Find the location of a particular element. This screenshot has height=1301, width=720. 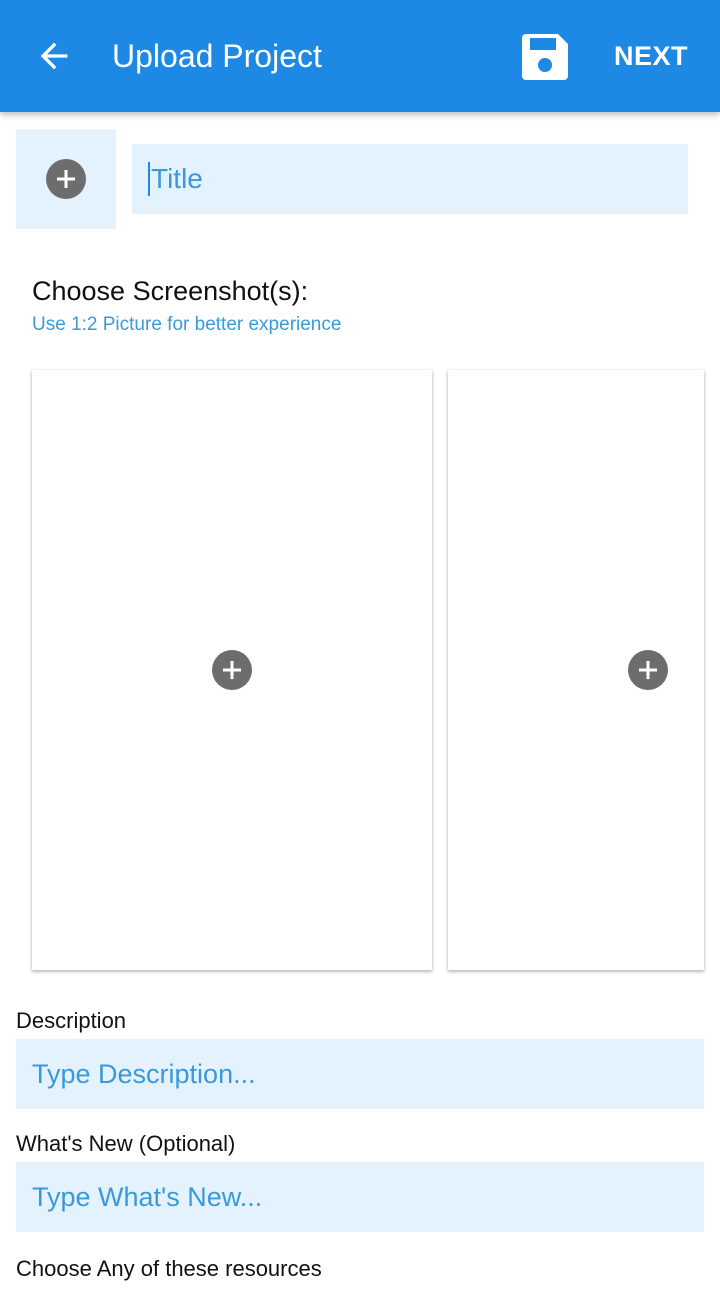

text-caret is located at coordinates (149, 179).